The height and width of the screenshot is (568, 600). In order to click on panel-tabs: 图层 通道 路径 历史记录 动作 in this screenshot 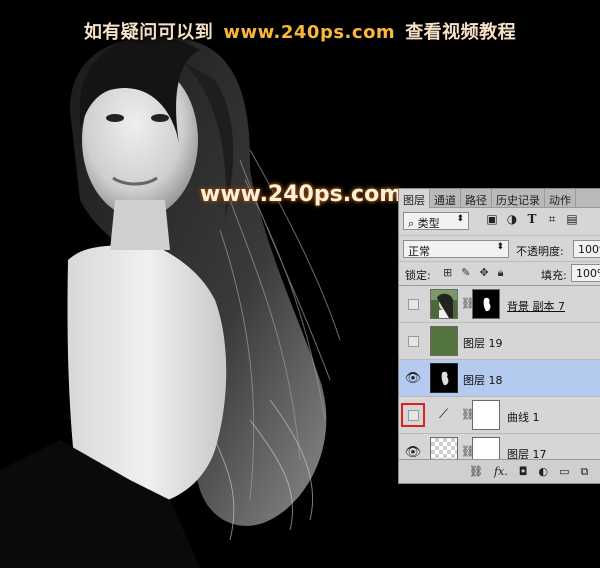, I will do `click(499, 199)`.